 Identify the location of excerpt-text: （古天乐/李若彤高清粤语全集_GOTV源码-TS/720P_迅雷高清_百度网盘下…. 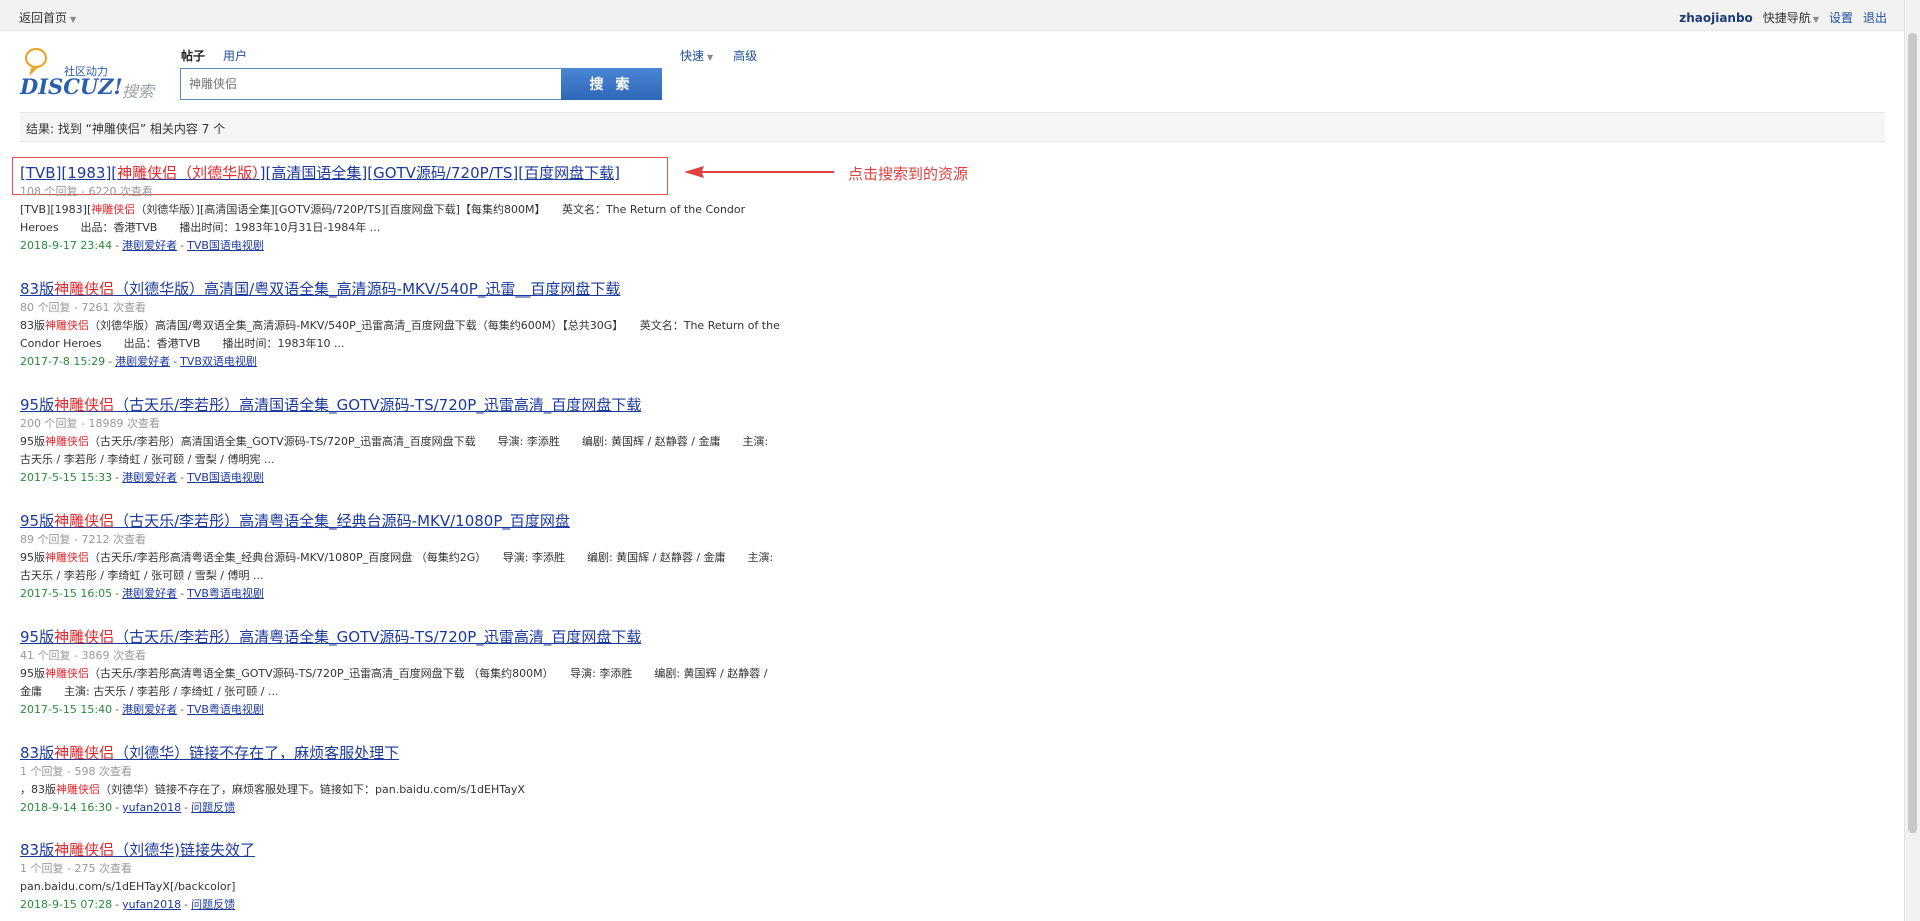
(394, 682).